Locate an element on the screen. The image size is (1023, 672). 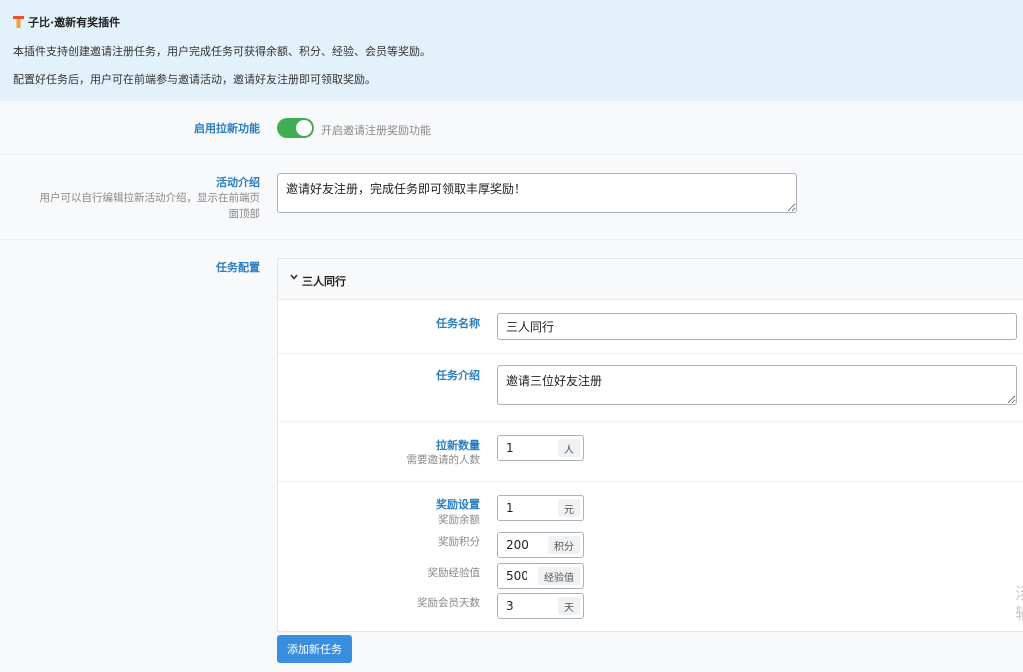
reward-exp-label: 奖励经验值 is located at coordinates (454, 573).